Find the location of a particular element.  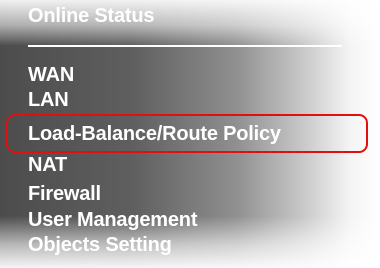

menu-item-load-balance-route-policy: Load-Balance/Route Policy is located at coordinates (154, 134).